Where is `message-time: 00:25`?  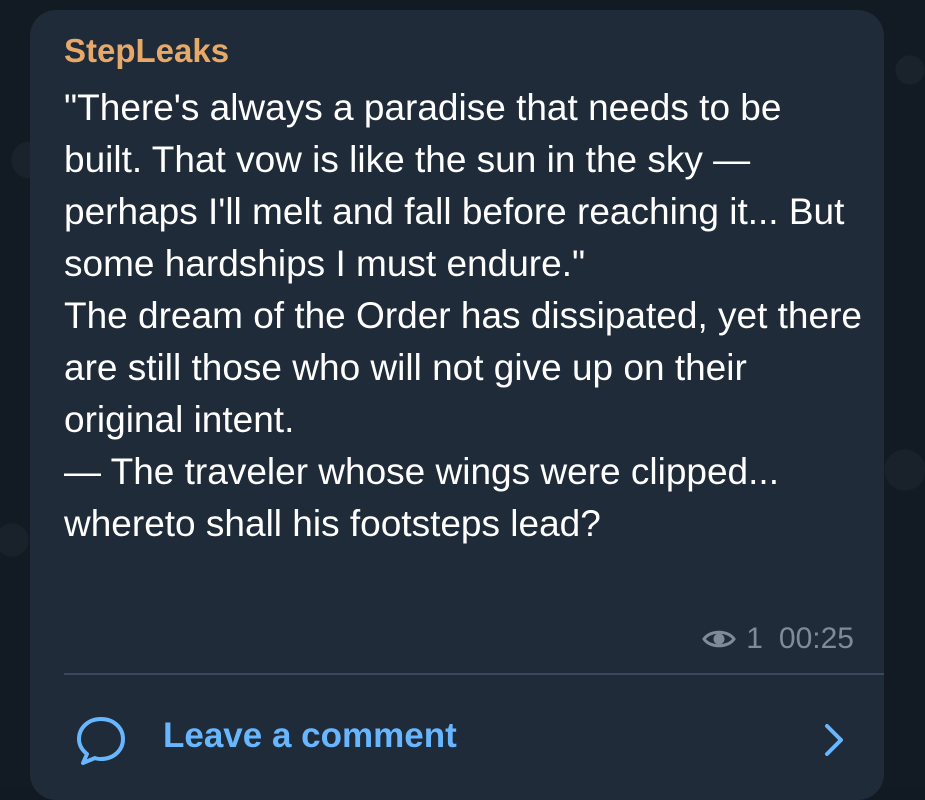
message-time: 00:25 is located at coordinates (816, 638).